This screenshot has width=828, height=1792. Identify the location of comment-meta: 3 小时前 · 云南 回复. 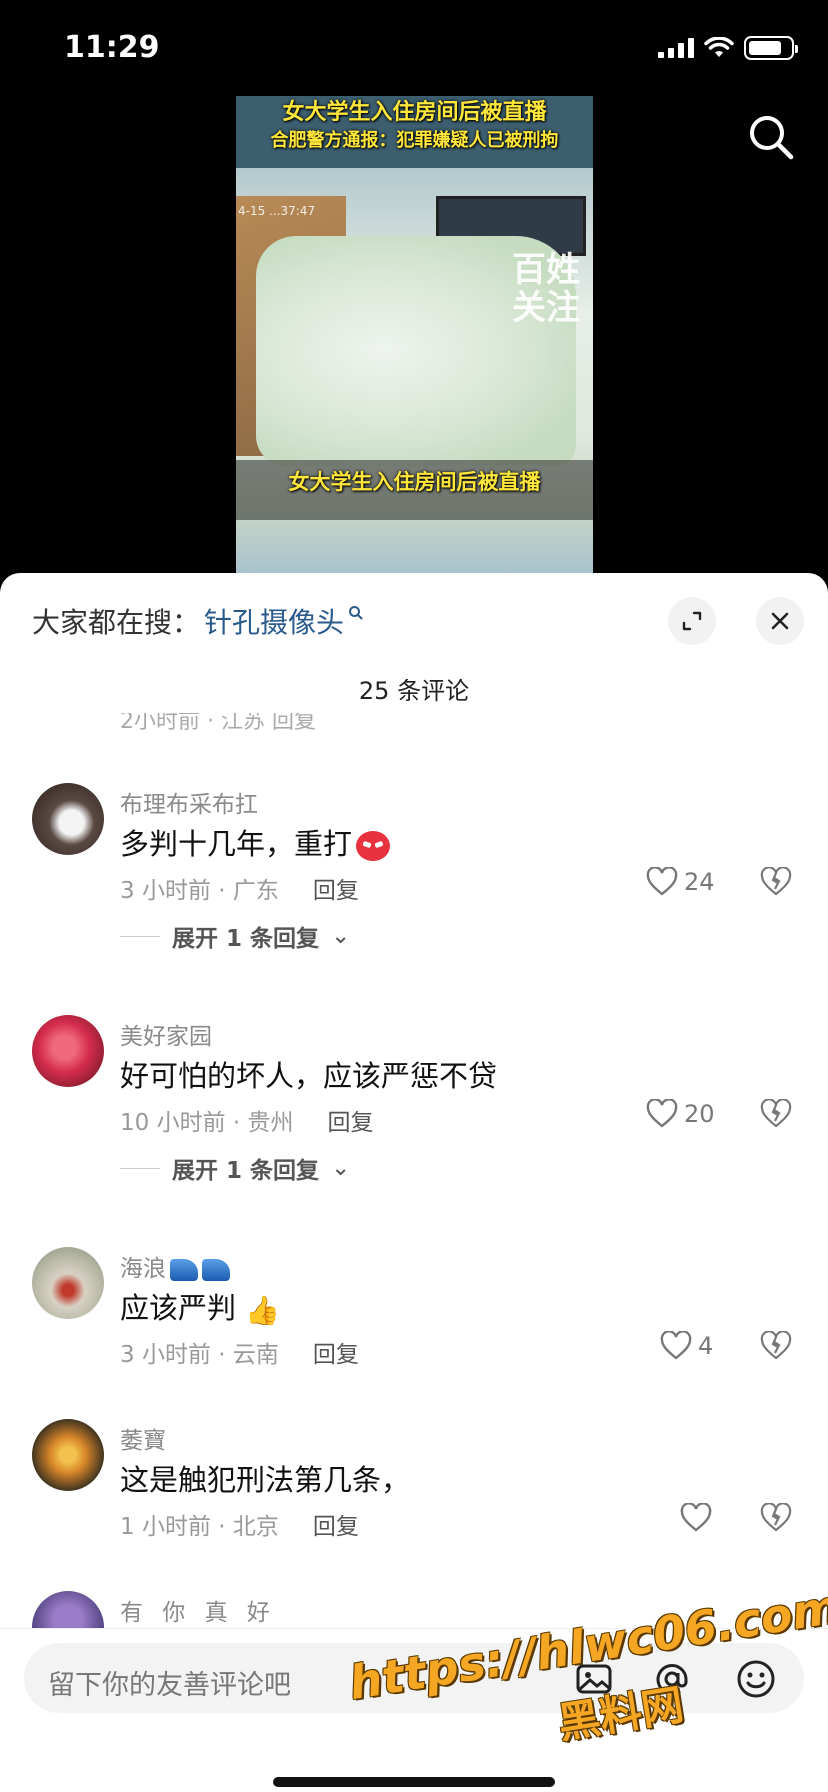
(239, 1352).